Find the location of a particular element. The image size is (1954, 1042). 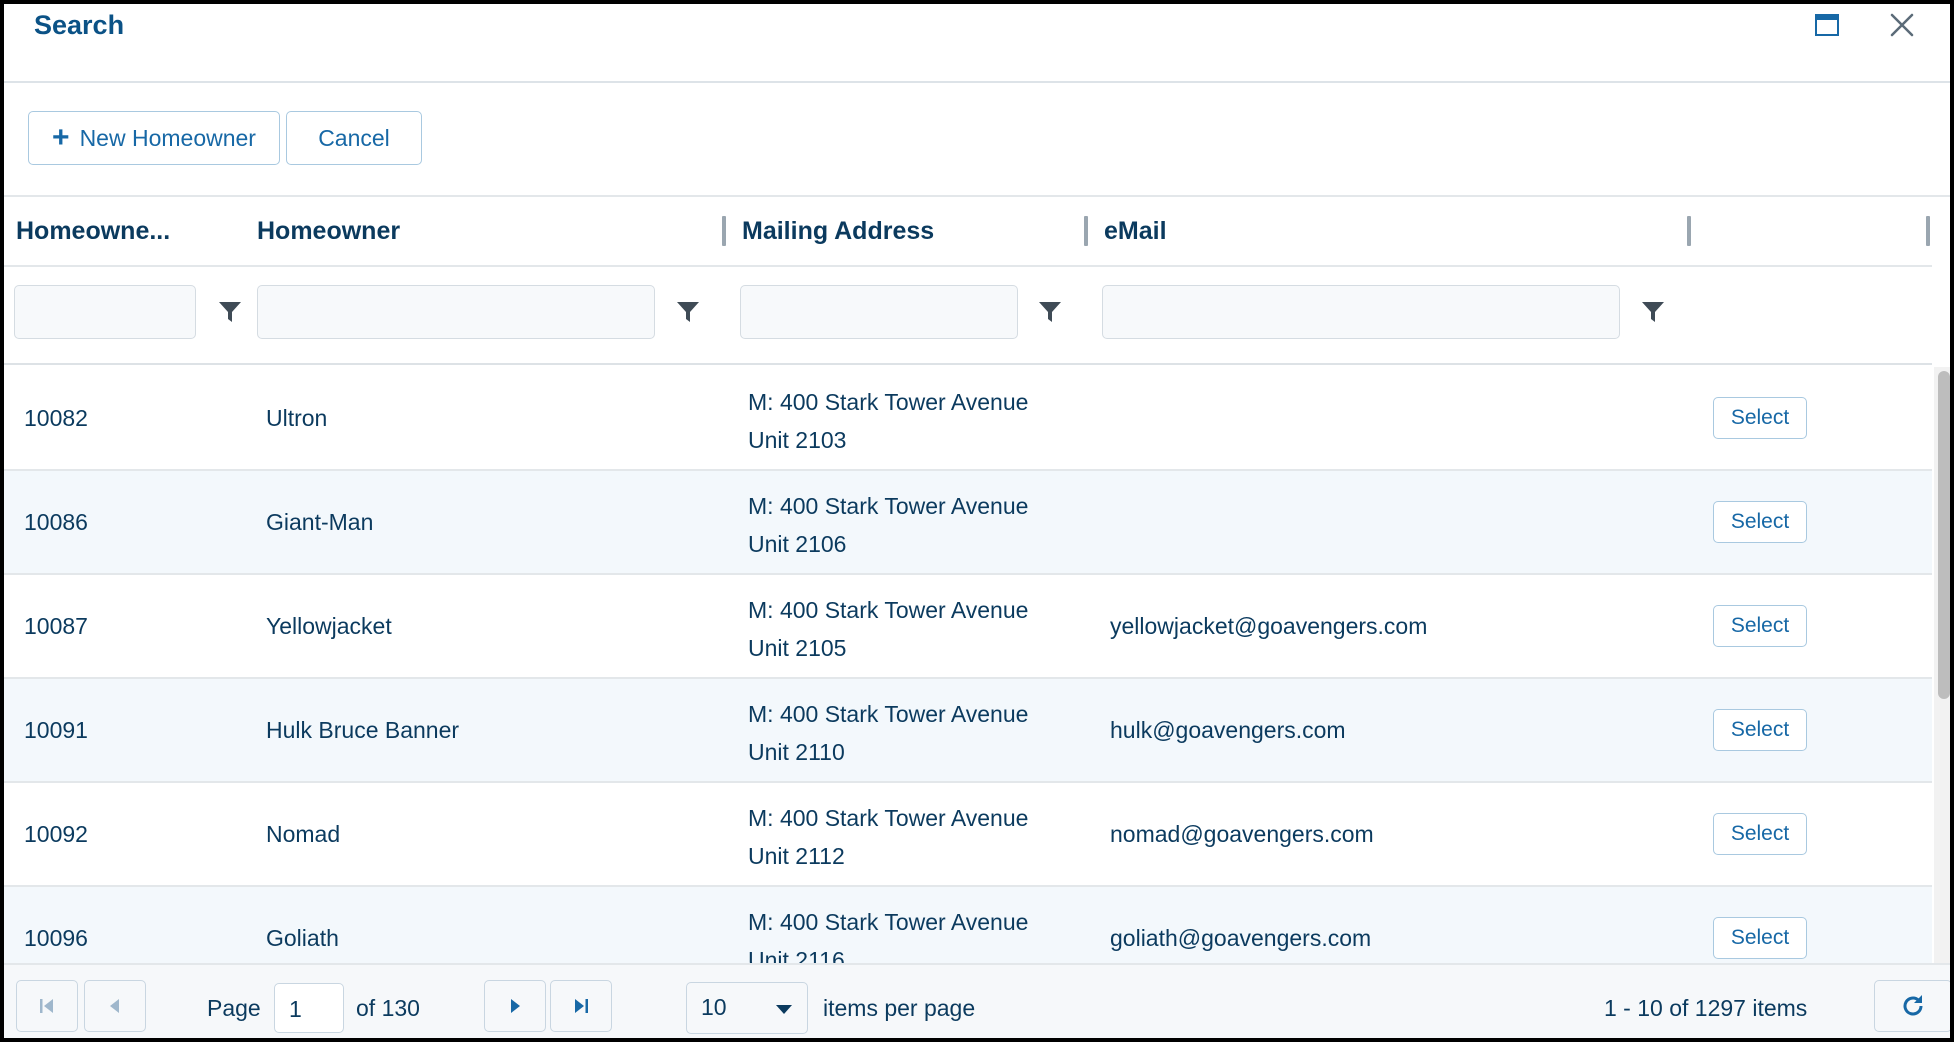

previous-page-button is located at coordinates (115, 1006).